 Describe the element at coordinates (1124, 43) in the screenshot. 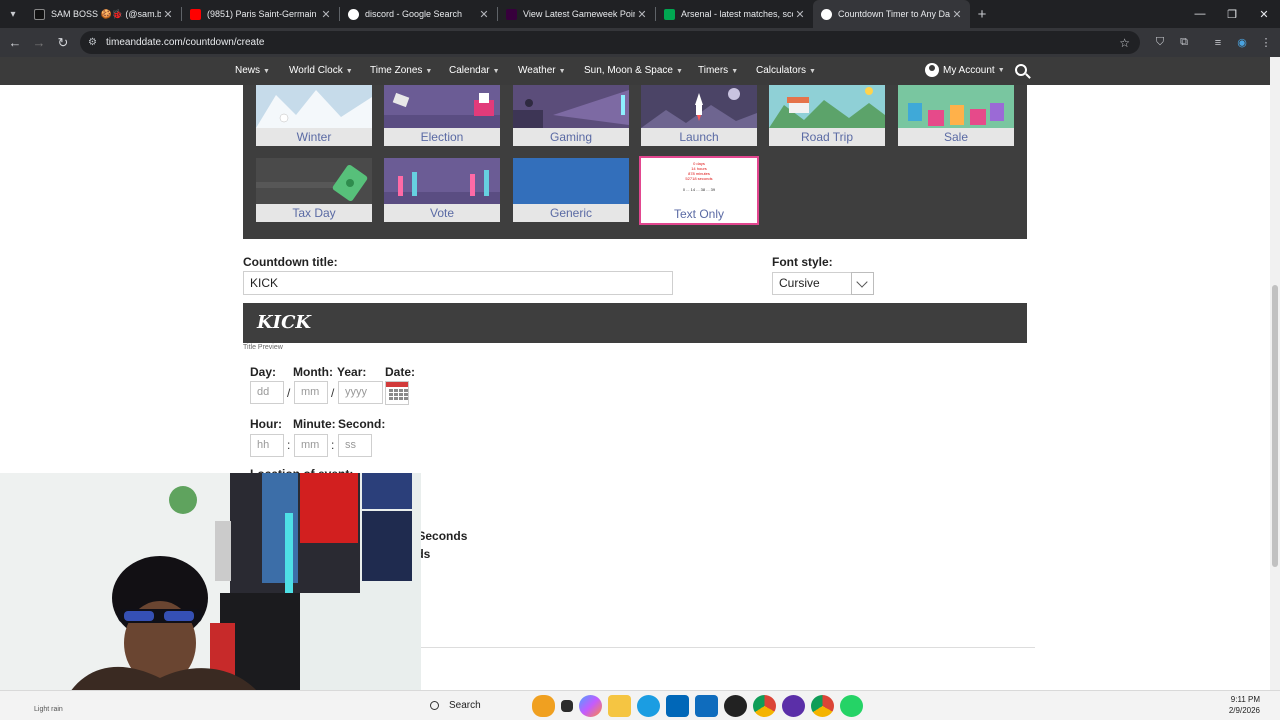

I see `bookmark-star-icon: ☆` at that location.